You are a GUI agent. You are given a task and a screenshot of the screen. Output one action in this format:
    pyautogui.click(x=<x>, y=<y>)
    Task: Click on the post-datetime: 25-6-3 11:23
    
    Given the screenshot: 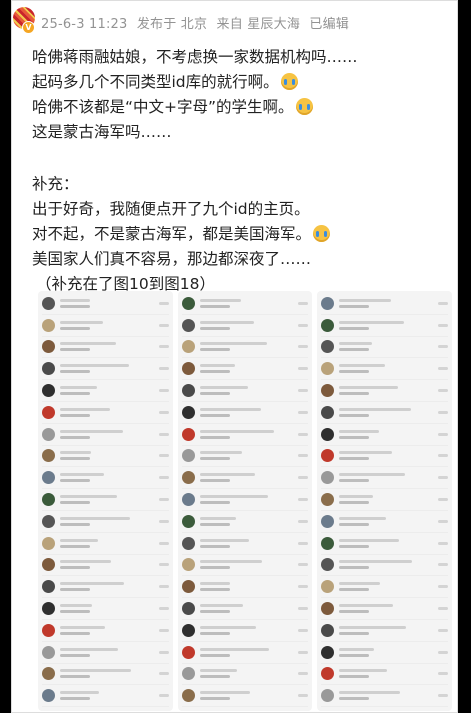 What is the action you would take?
    pyautogui.click(x=84, y=24)
    